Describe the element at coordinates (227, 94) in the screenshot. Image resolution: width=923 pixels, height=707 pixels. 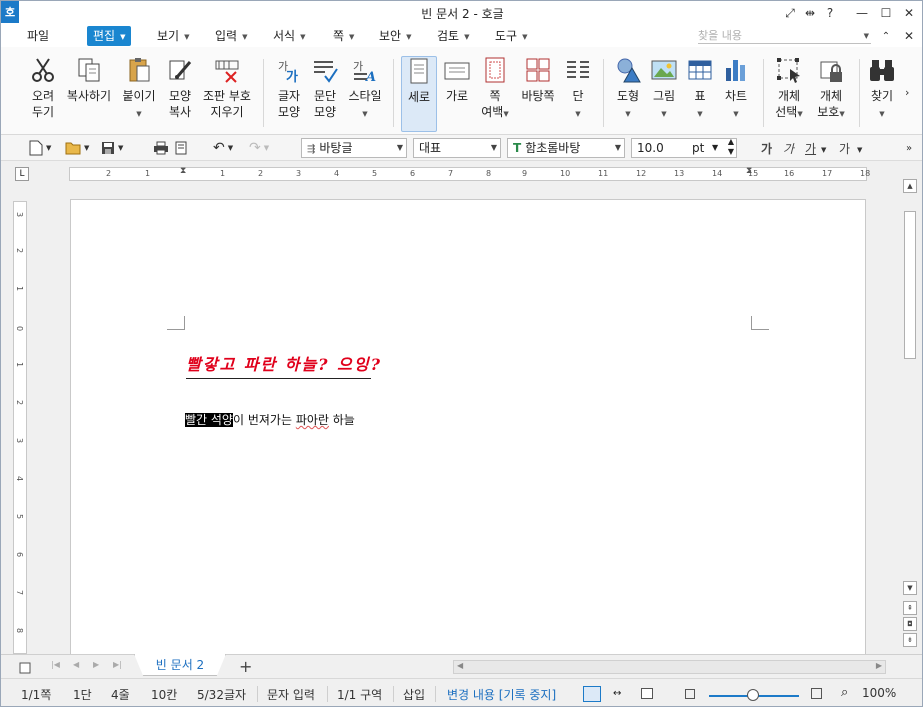
I see `erase-marks-button: 조판 부호 지우기` at that location.